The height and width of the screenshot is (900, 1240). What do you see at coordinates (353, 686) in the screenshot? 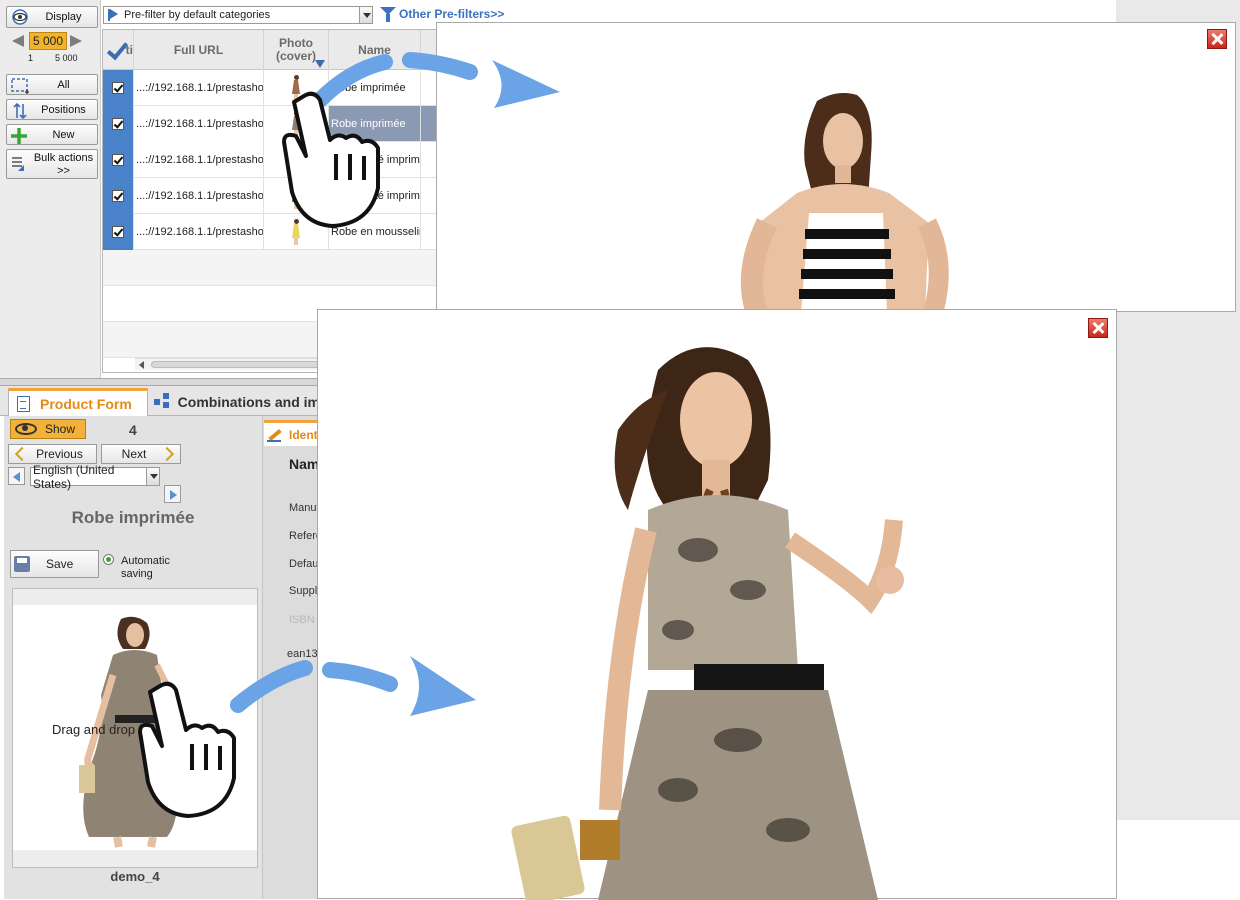
I see `drag-arrow-bottom-icon` at bounding box center [353, 686].